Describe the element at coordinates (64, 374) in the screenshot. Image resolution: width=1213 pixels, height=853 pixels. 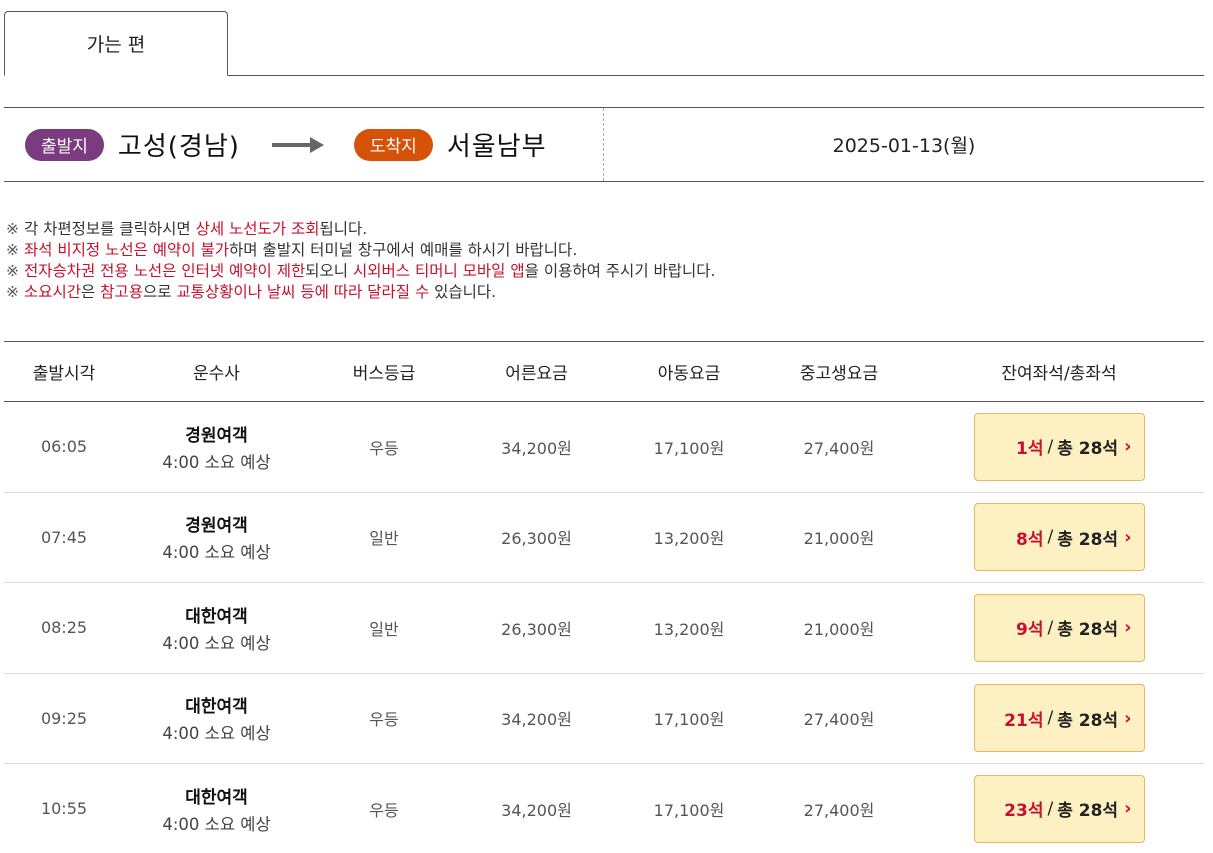
I see `header-departure-time: 출발시각` at that location.